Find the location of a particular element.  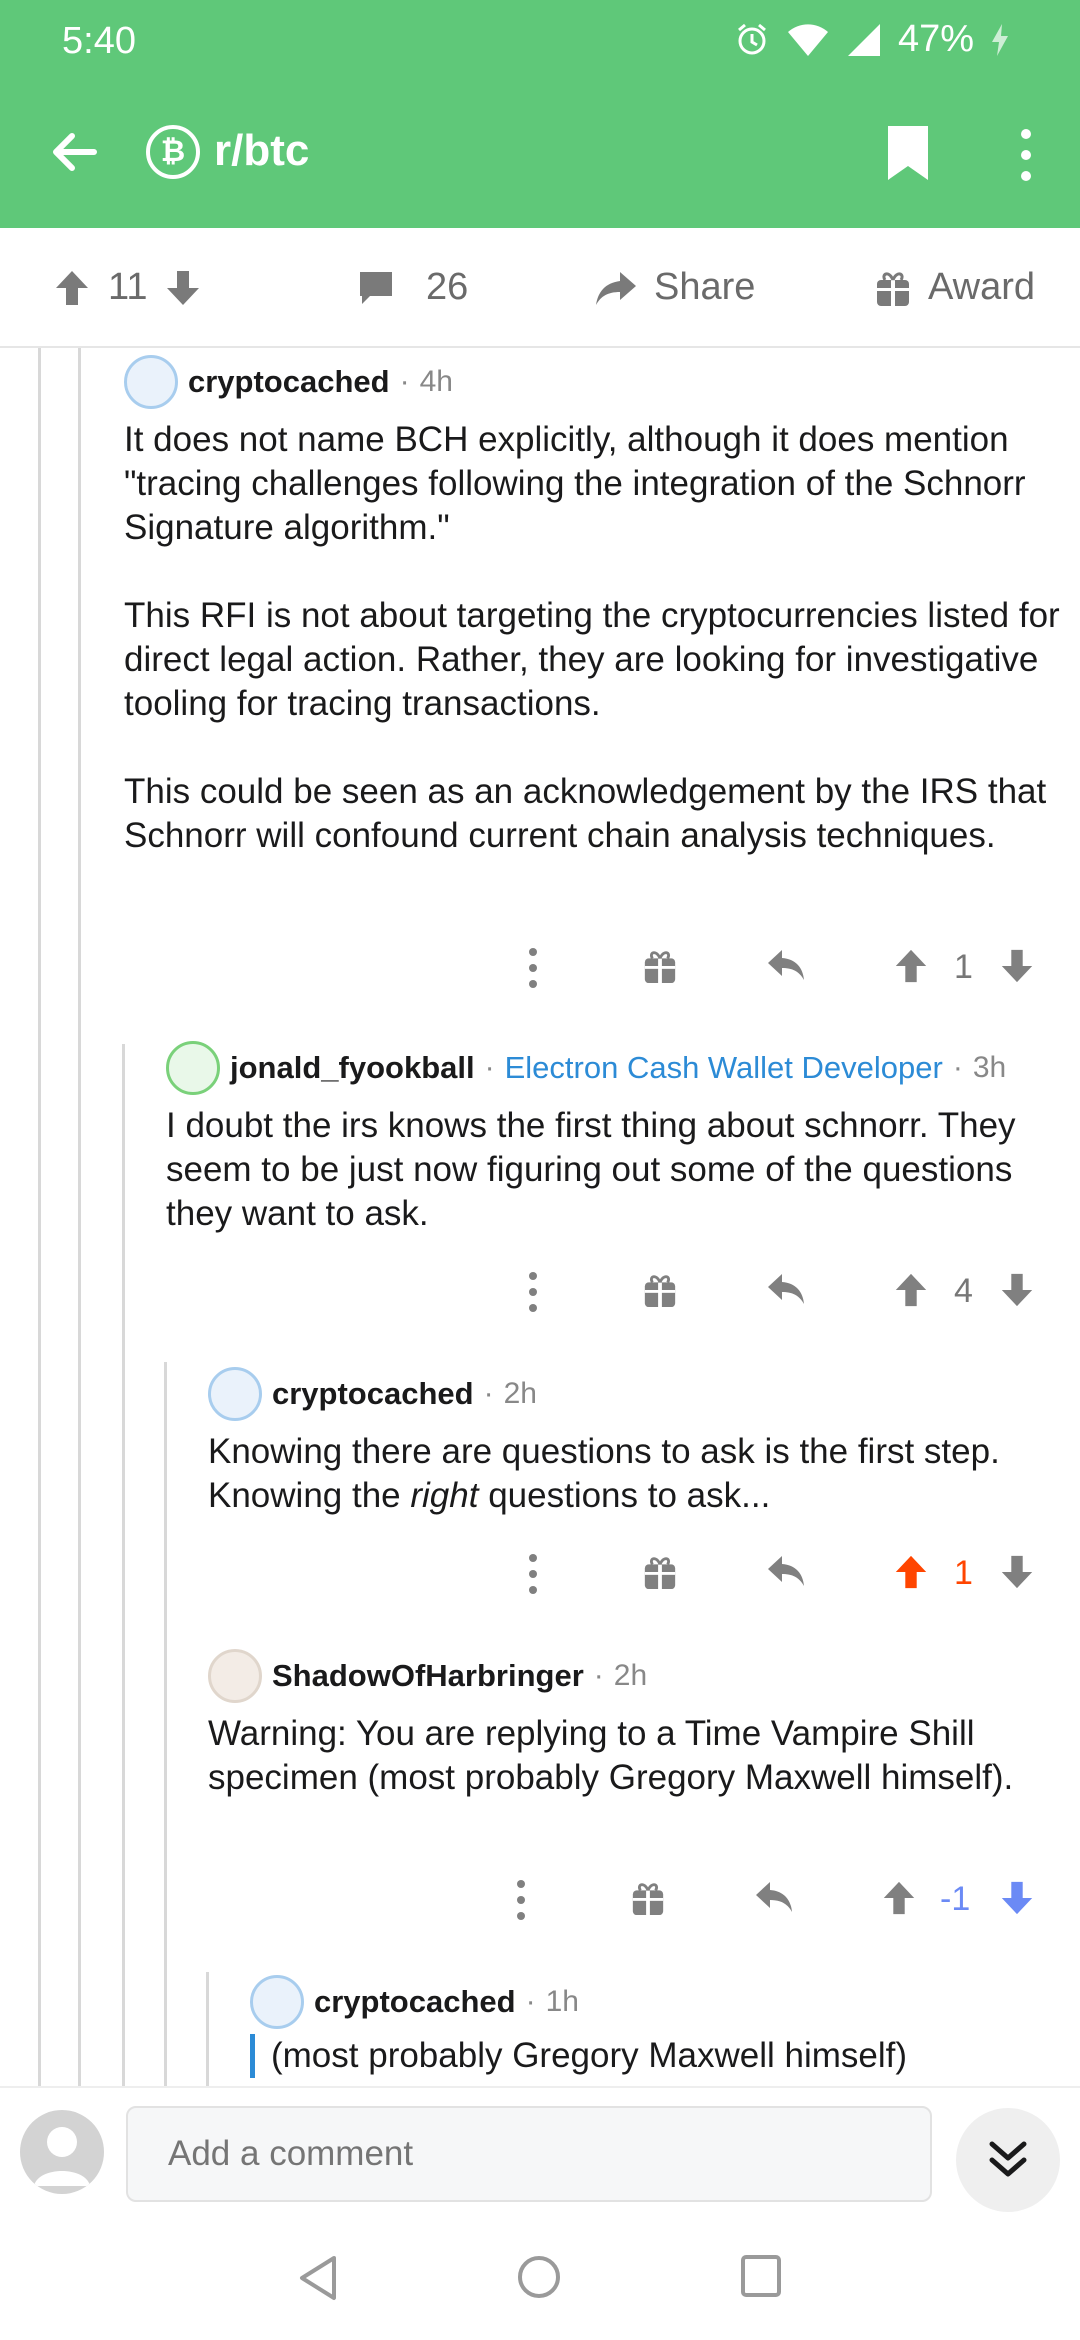

comment-username: ShadowOfHarbringer is located at coordinates (428, 1676).